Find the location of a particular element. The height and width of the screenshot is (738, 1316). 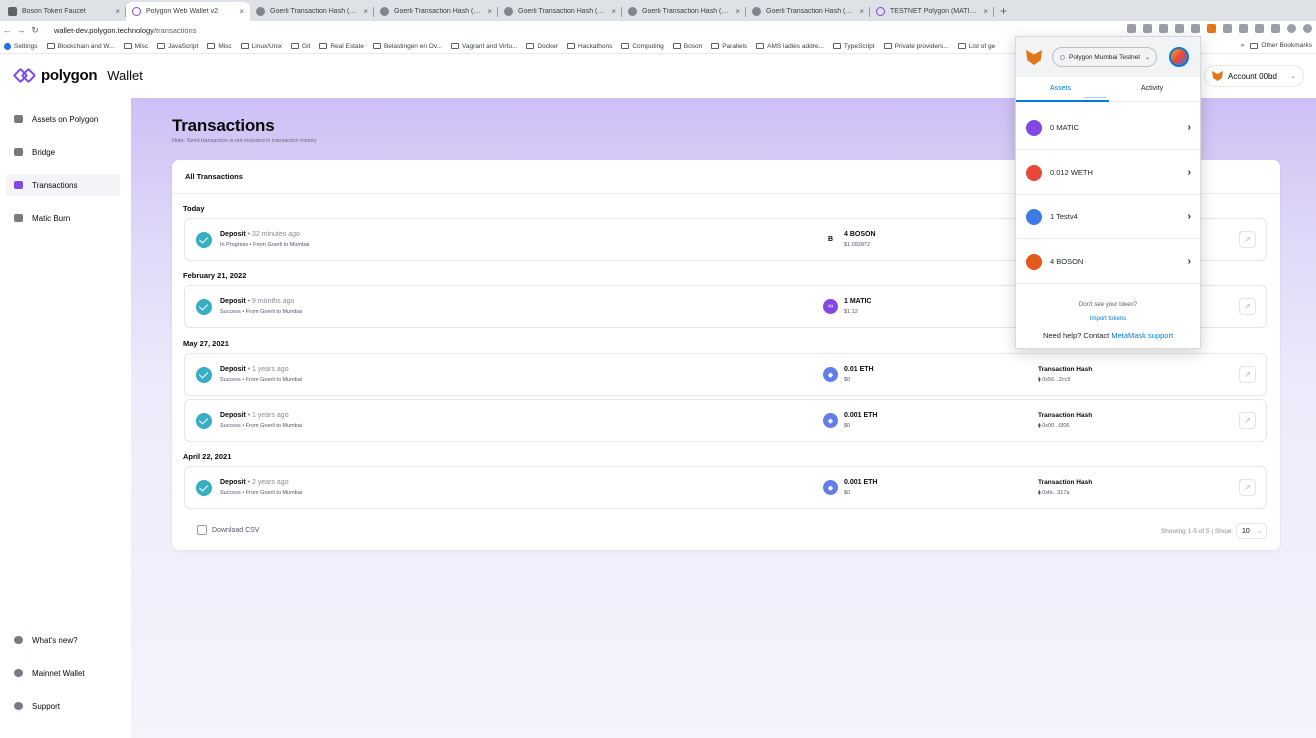

back-icon: ← is located at coordinates (7, 30).